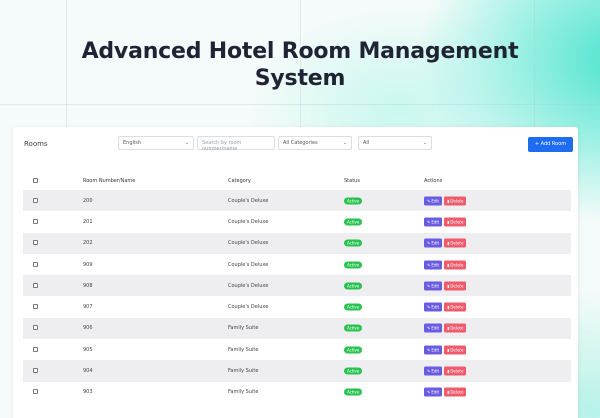 The width and height of the screenshot is (600, 418). I want to click on table-row: 201 Couple's Deluxe Active ✎Edit ▮Delete, so click(297, 221).